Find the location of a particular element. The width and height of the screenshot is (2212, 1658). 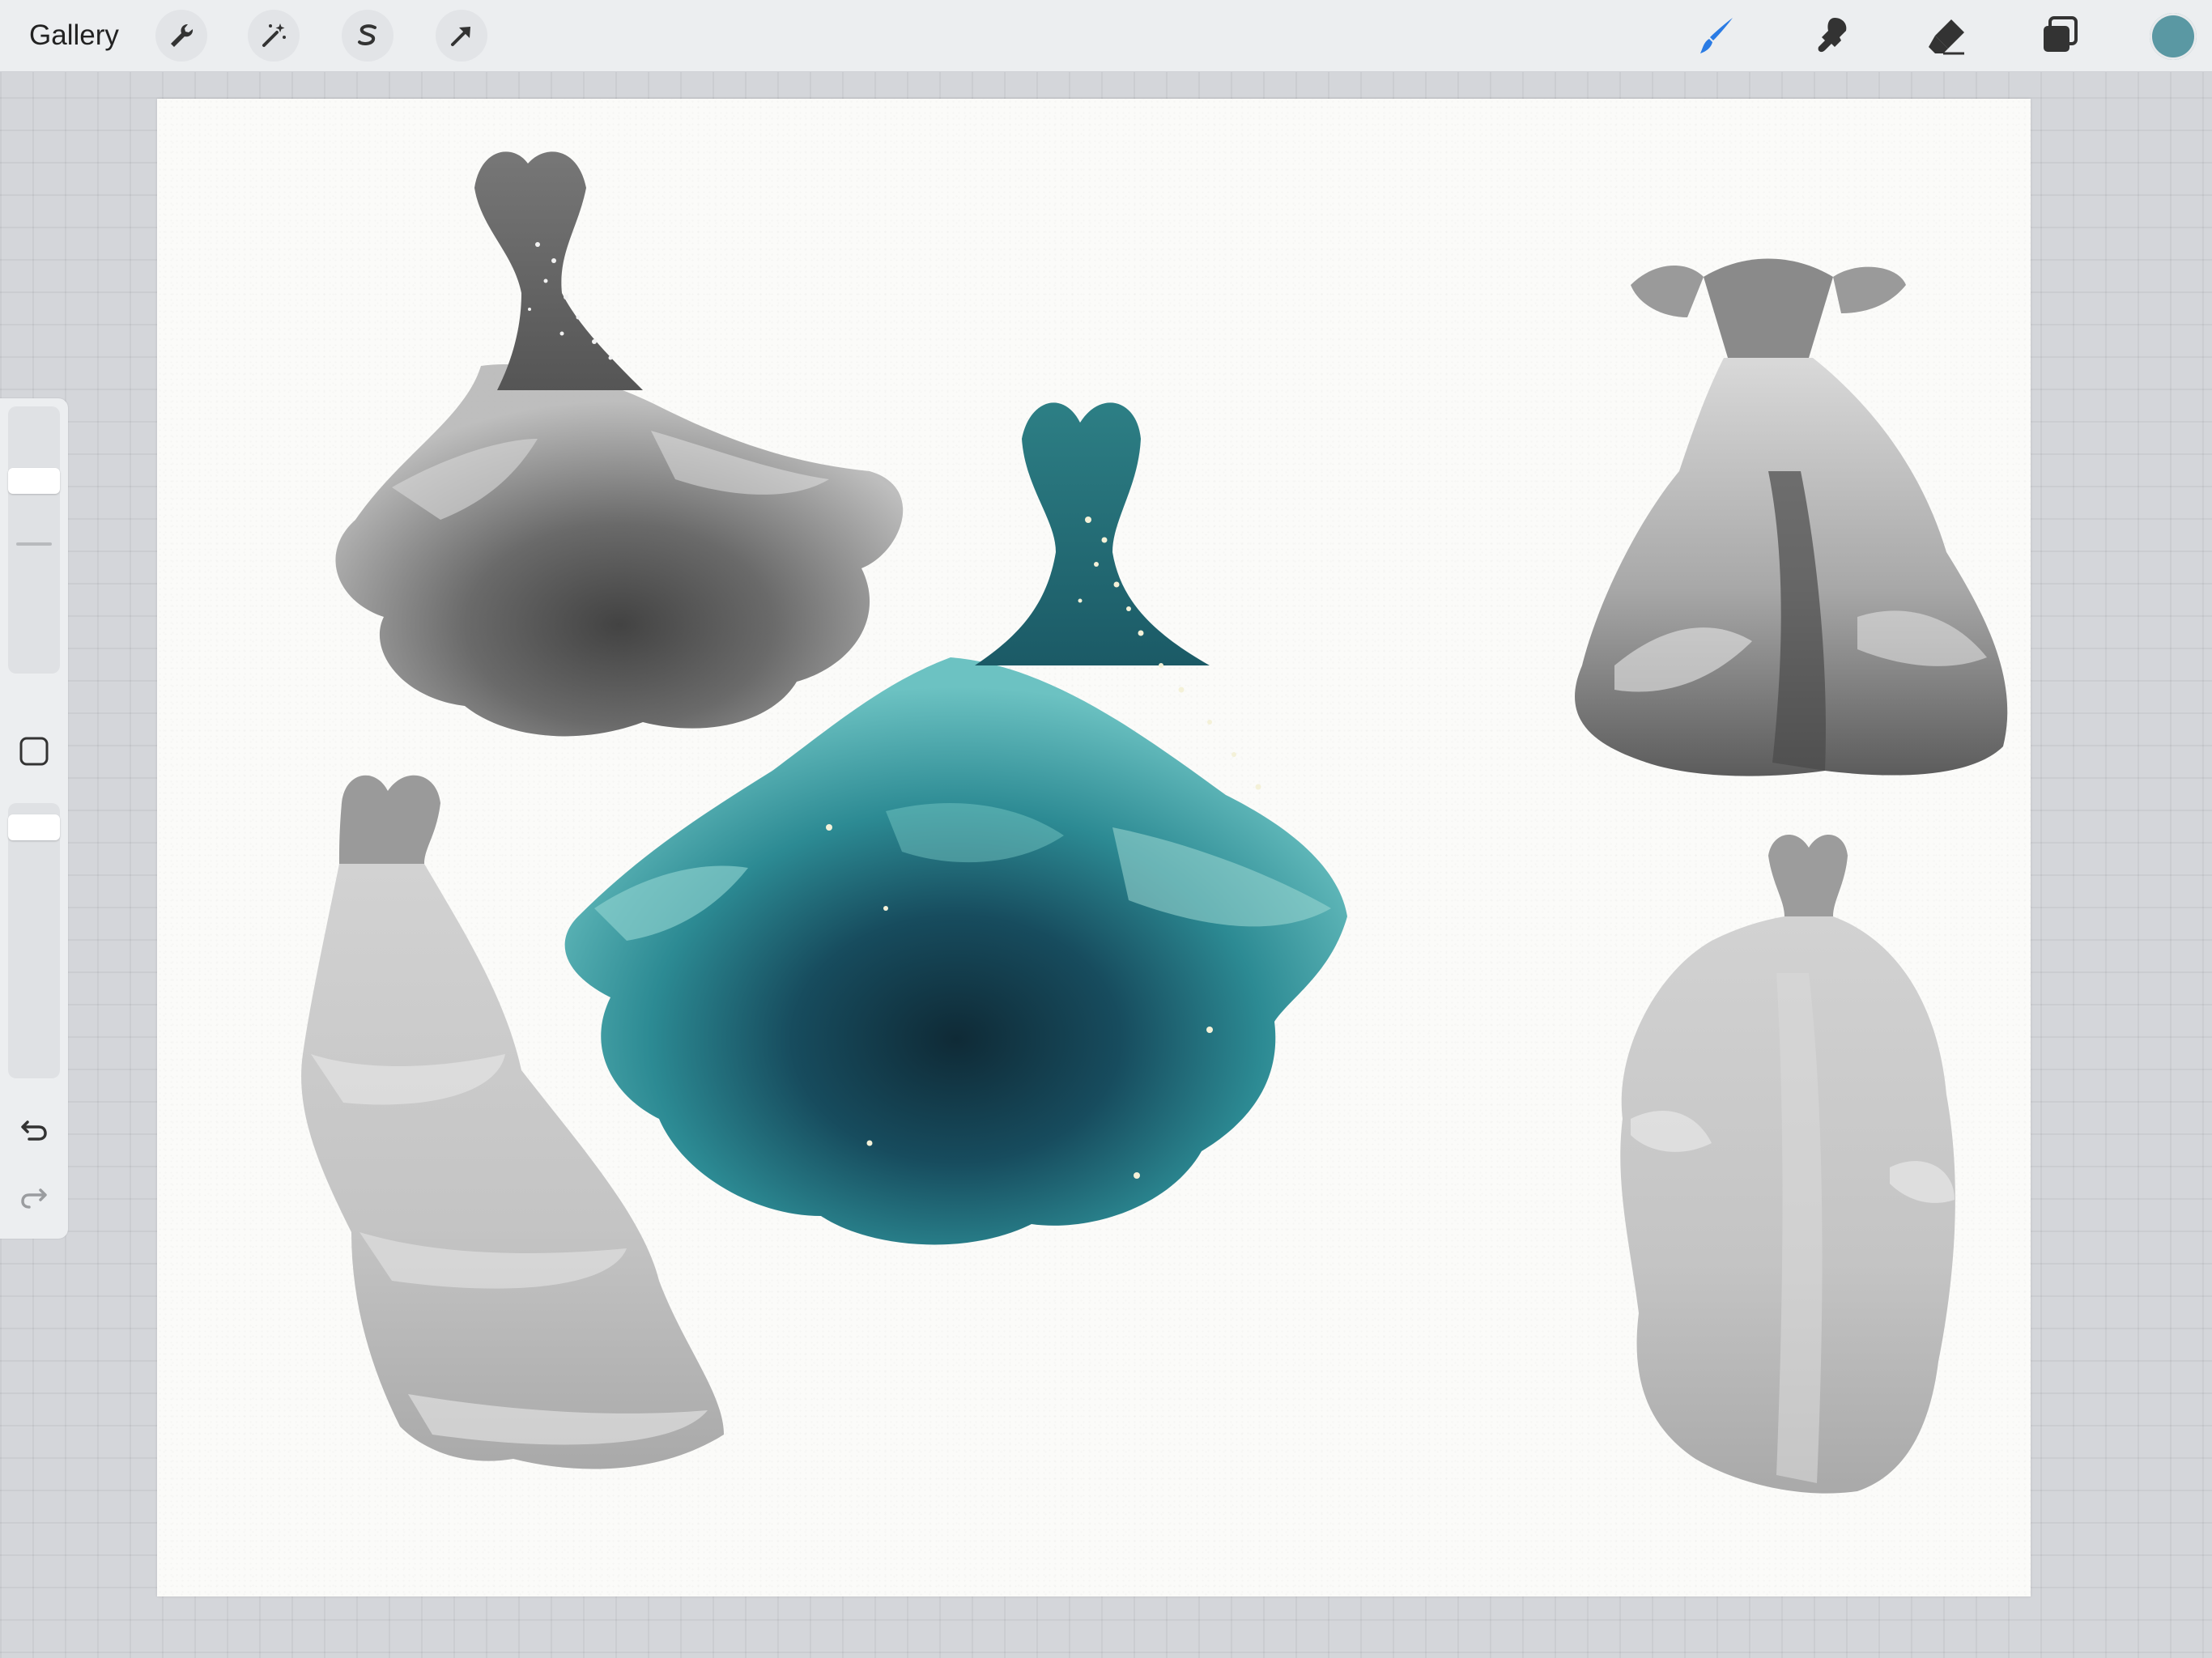

transform-button is located at coordinates (462, 36).